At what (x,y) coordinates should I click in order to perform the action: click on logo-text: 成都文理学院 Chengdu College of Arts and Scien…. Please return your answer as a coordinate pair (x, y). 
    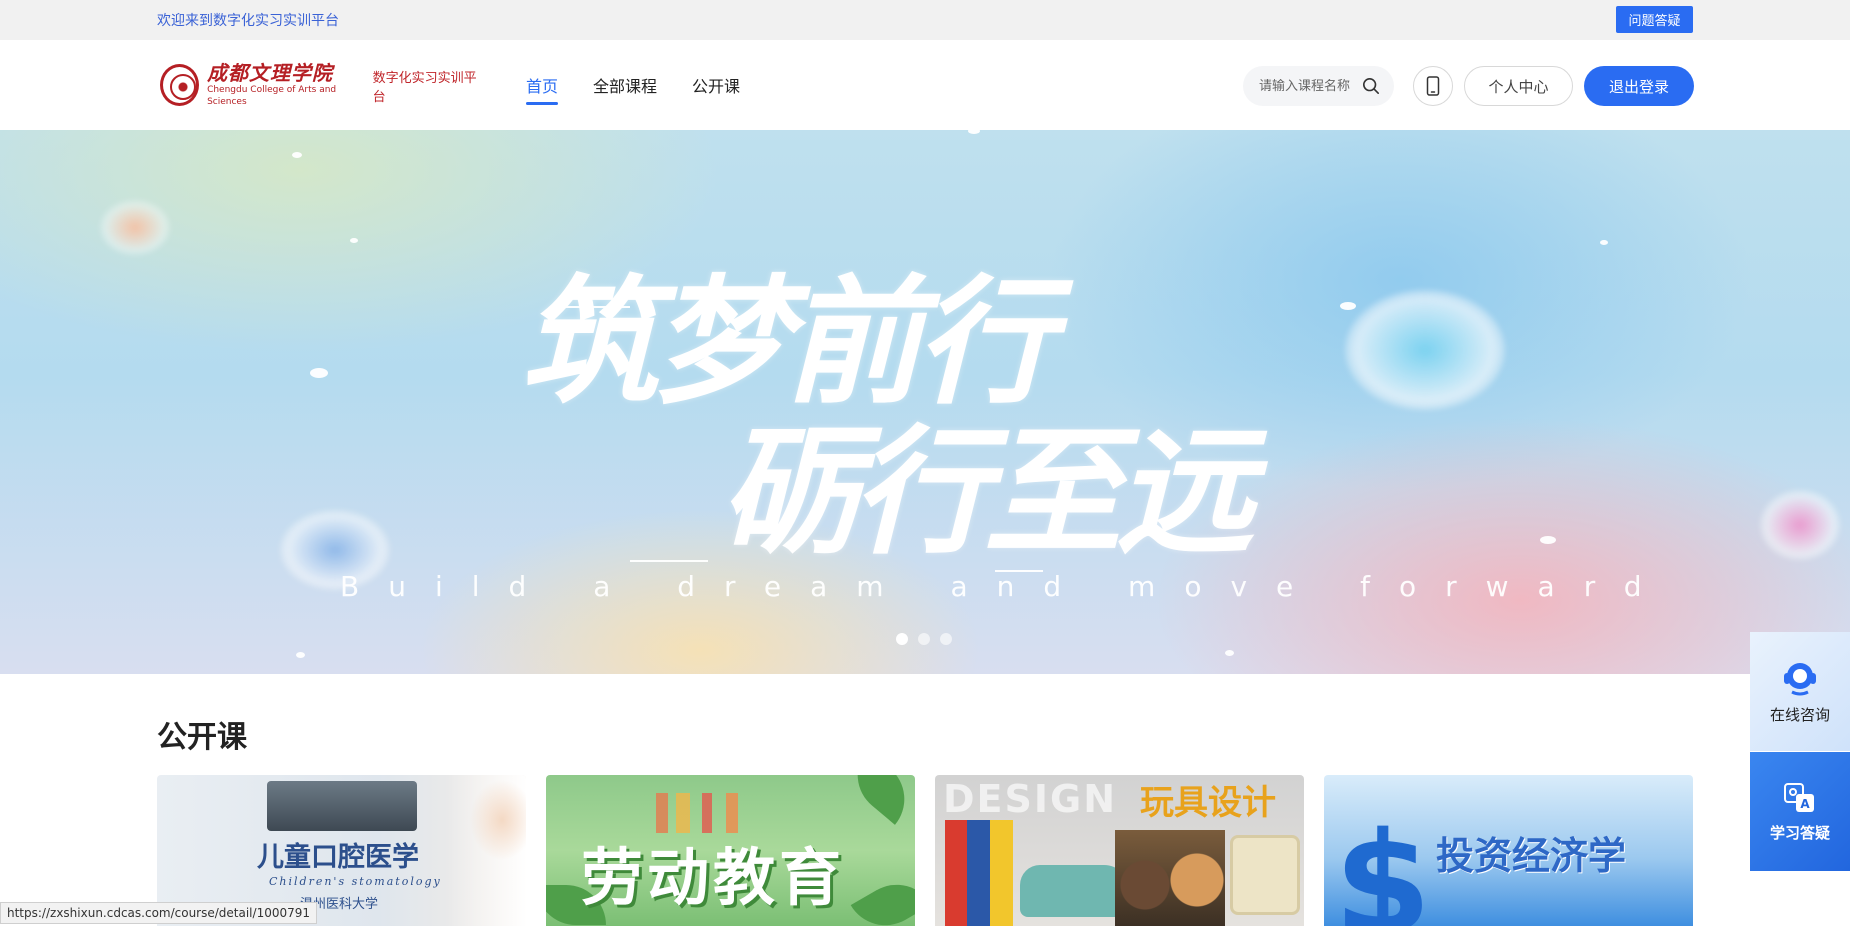
    Looking at the image, I should click on (286, 85).